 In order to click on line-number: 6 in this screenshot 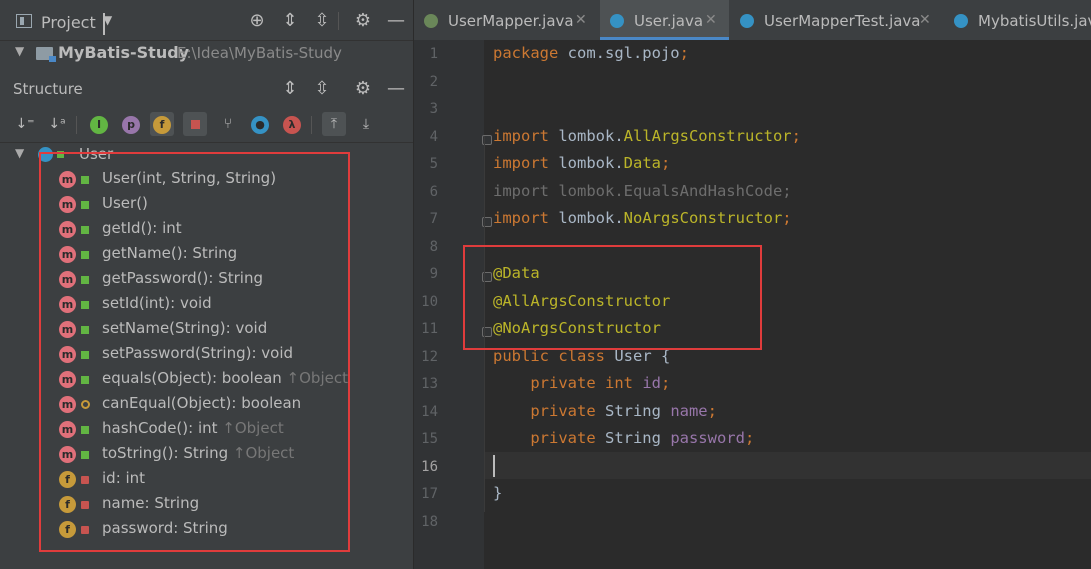, I will do `click(433, 191)`.